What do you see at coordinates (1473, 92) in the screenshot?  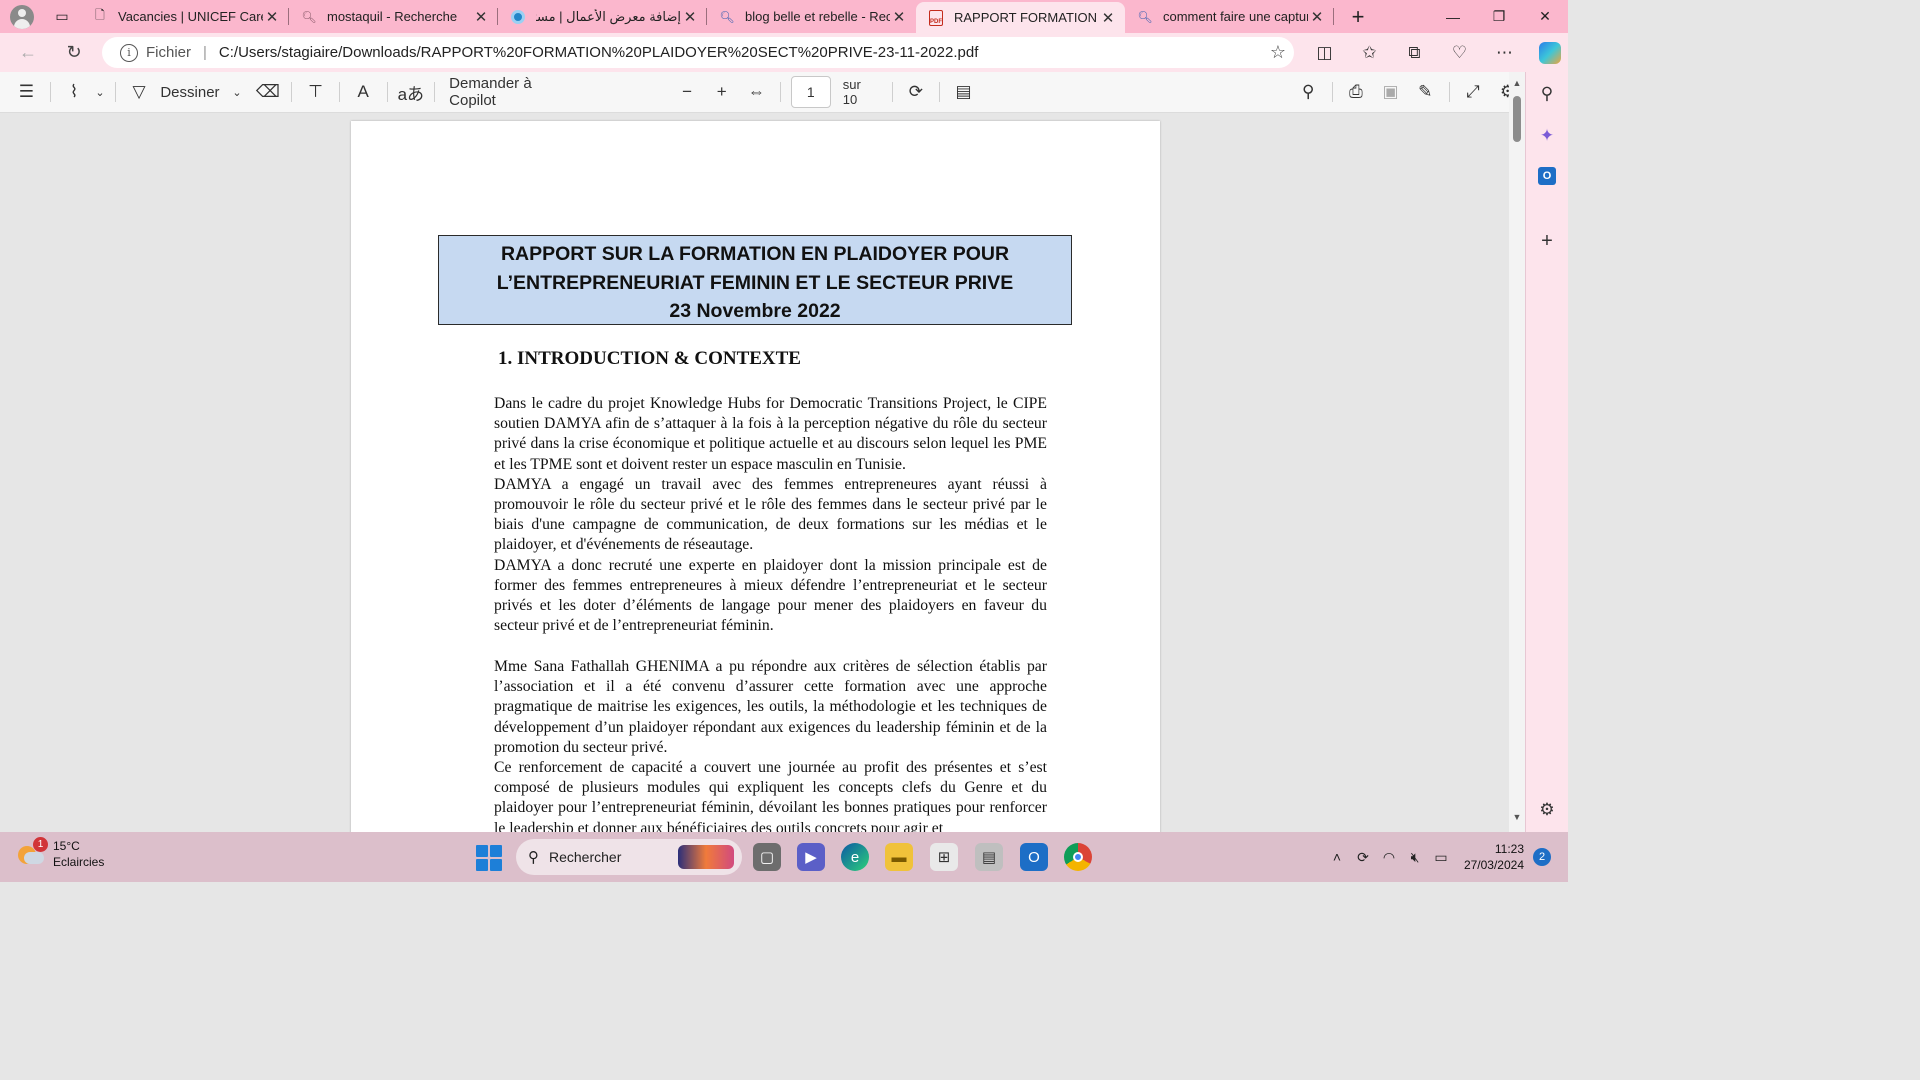 I see `fullscreen-icon: ⤢` at bounding box center [1473, 92].